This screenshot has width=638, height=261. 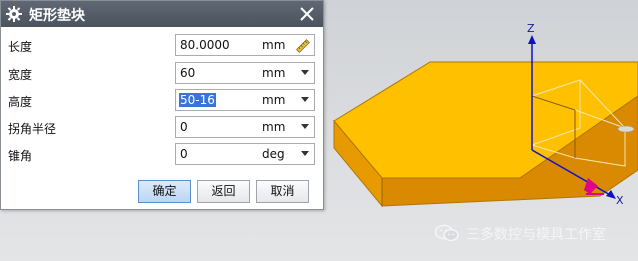 I want to click on z-axis-arrow, so click(x=532, y=39).